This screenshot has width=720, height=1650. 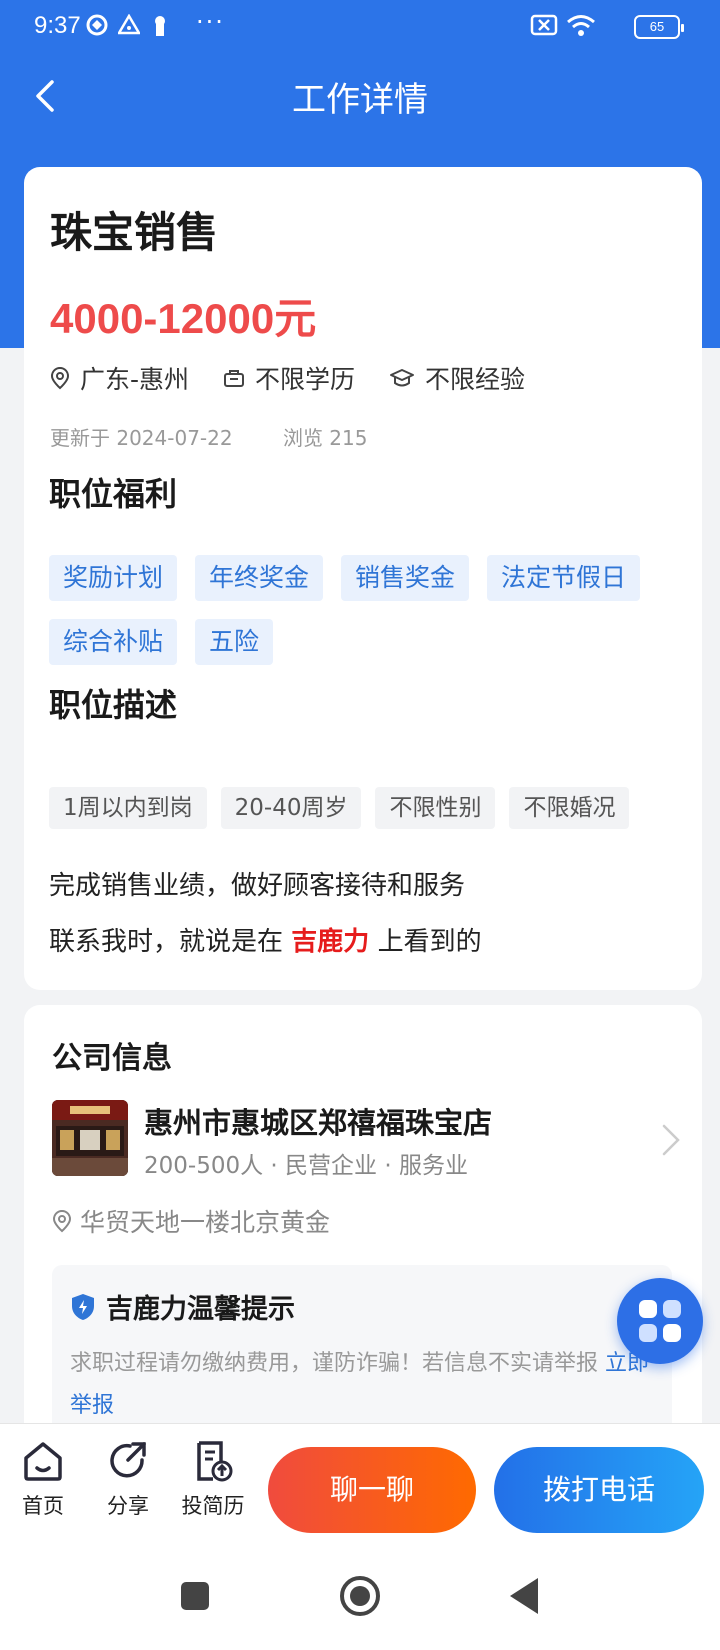 What do you see at coordinates (141, 438) in the screenshot?
I see `update-date: 更新于 2024-07-22` at bounding box center [141, 438].